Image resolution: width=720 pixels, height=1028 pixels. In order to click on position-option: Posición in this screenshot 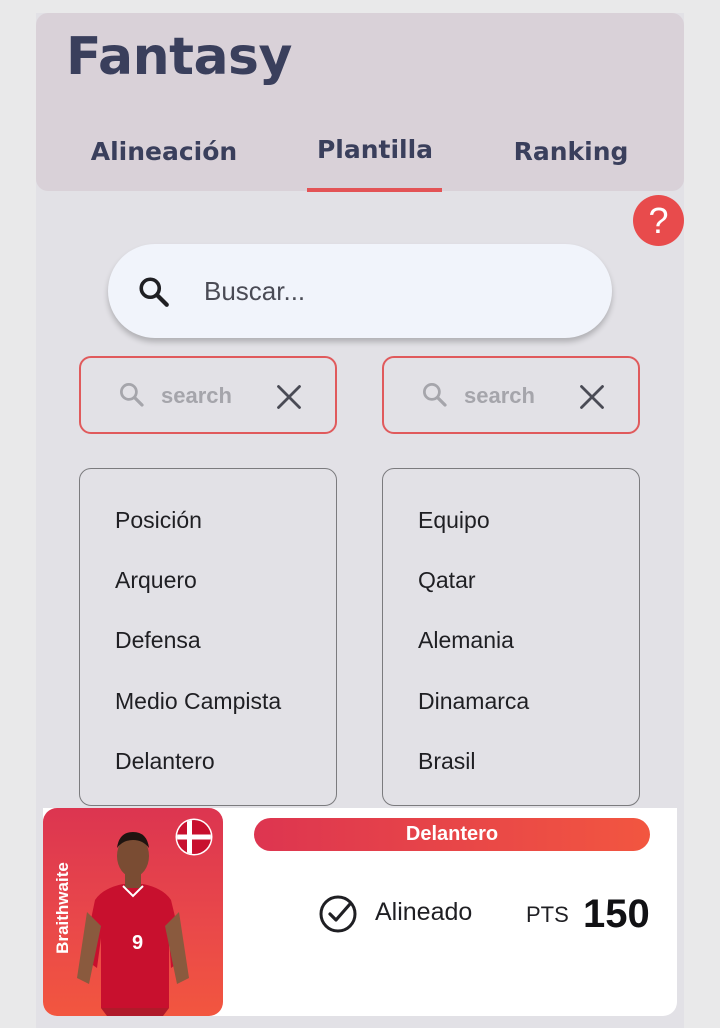, I will do `click(158, 520)`.